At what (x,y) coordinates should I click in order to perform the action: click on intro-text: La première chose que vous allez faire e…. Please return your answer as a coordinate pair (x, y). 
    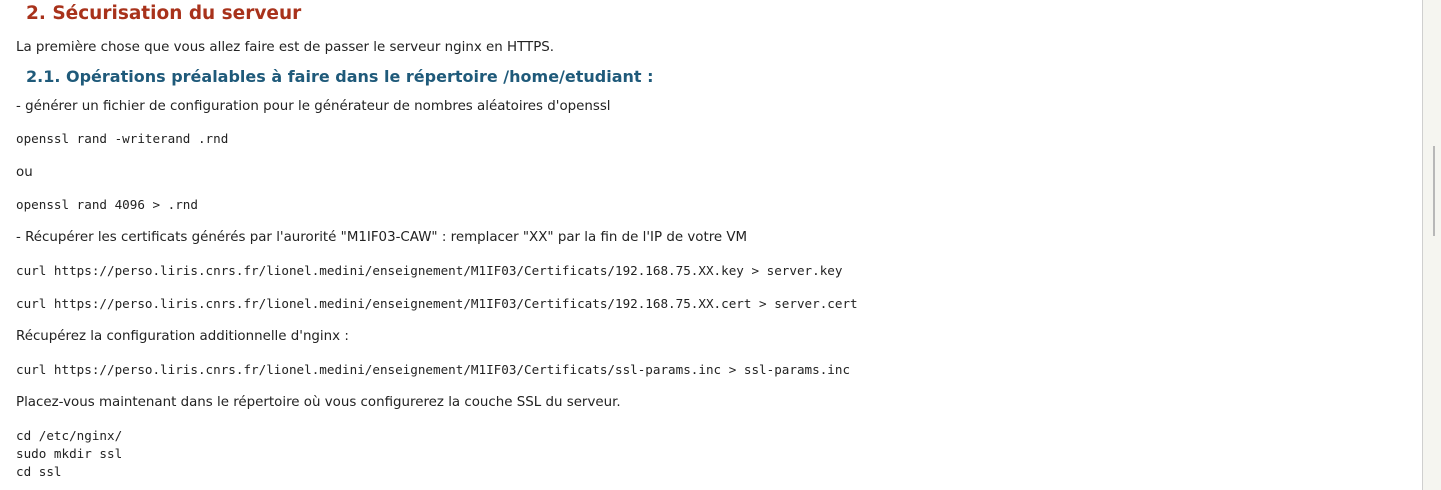
    Looking at the image, I should click on (285, 47).